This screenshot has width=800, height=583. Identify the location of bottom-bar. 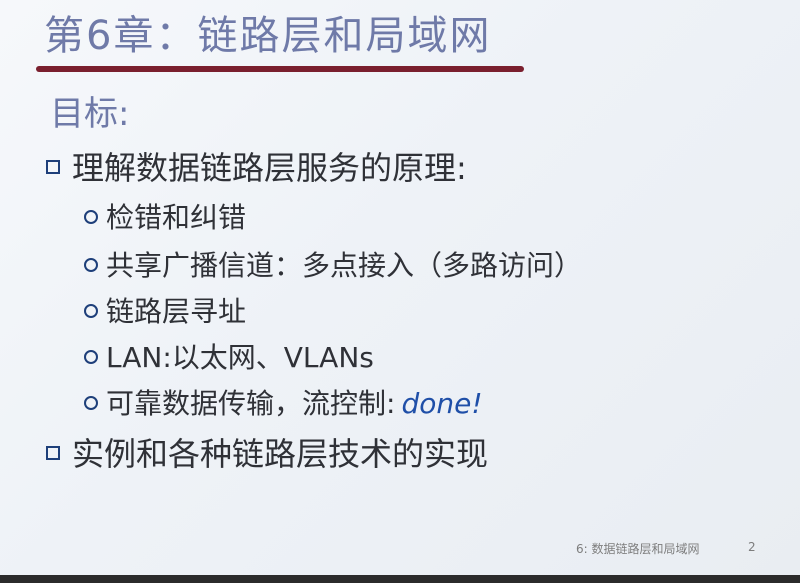
(400, 579).